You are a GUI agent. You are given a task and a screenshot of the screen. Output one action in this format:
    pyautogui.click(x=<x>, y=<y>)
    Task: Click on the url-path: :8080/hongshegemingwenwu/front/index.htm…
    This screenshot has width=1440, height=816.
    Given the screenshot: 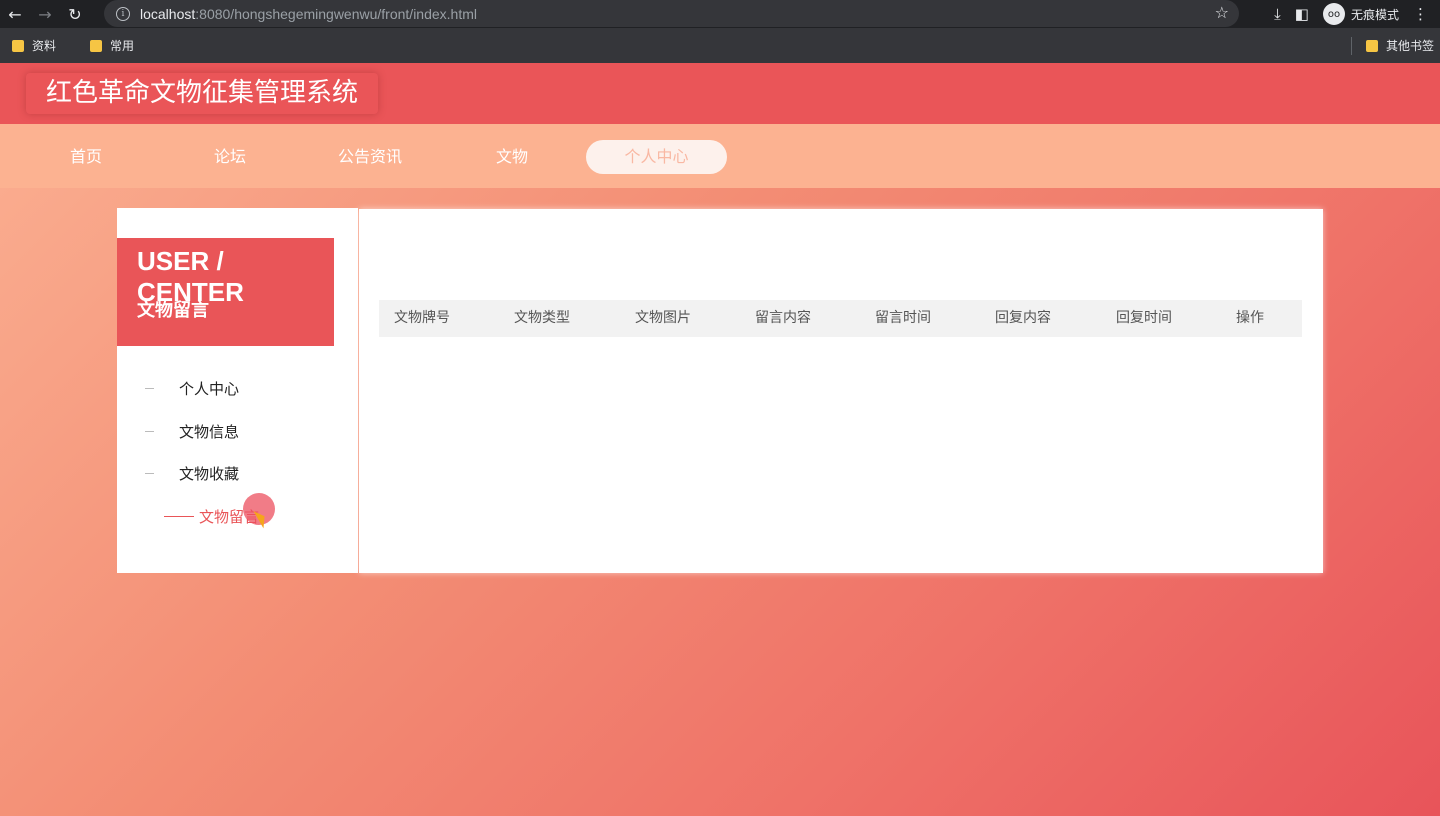 What is the action you would take?
    pyautogui.click(x=336, y=13)
    